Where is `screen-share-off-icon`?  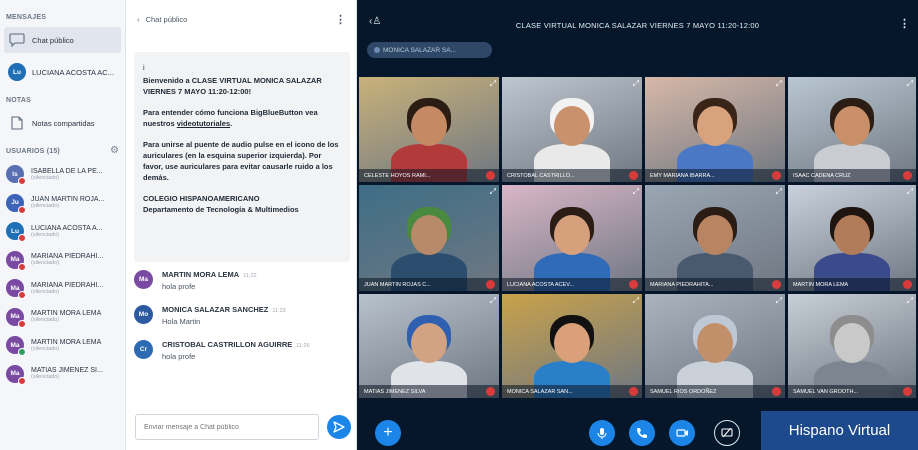
screen-share-off-icon is located at coordinates (727, 433).